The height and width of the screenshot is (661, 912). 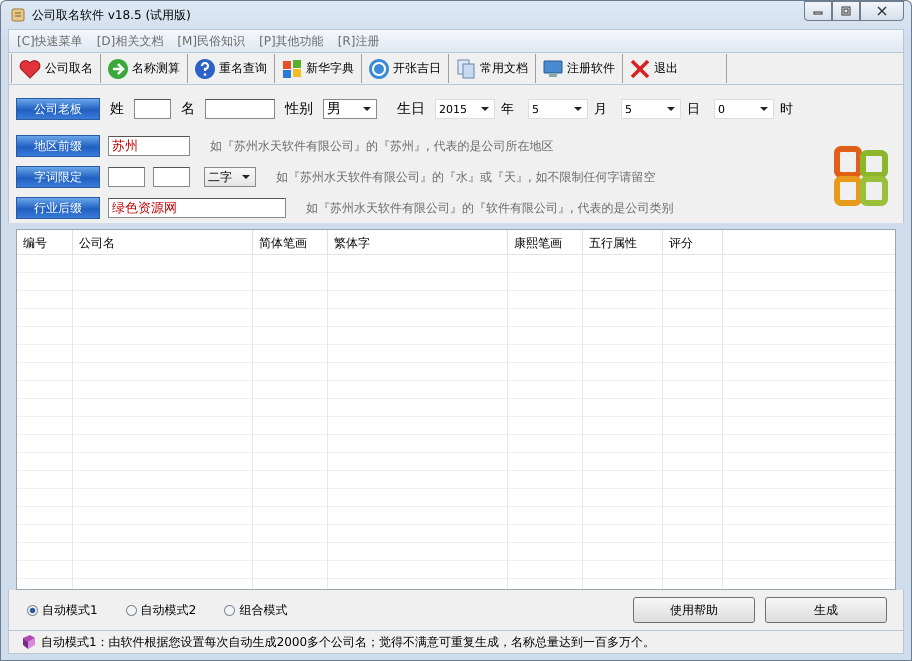 What do you see at coordinates (50, 41) in the screenshot?
I see `menu-item: [C]快速菜单` at bounding box center [50, 41].